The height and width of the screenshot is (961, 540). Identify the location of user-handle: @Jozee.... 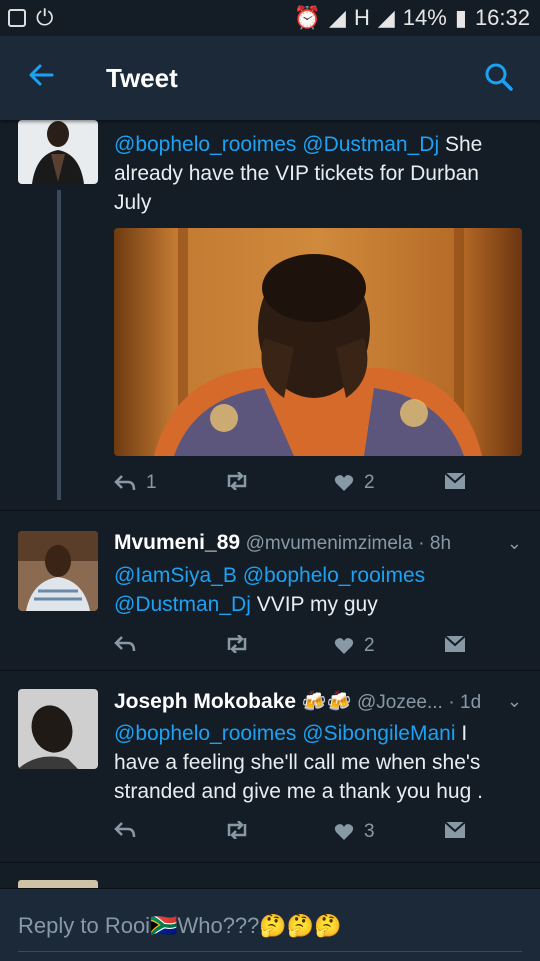
(400, 702).